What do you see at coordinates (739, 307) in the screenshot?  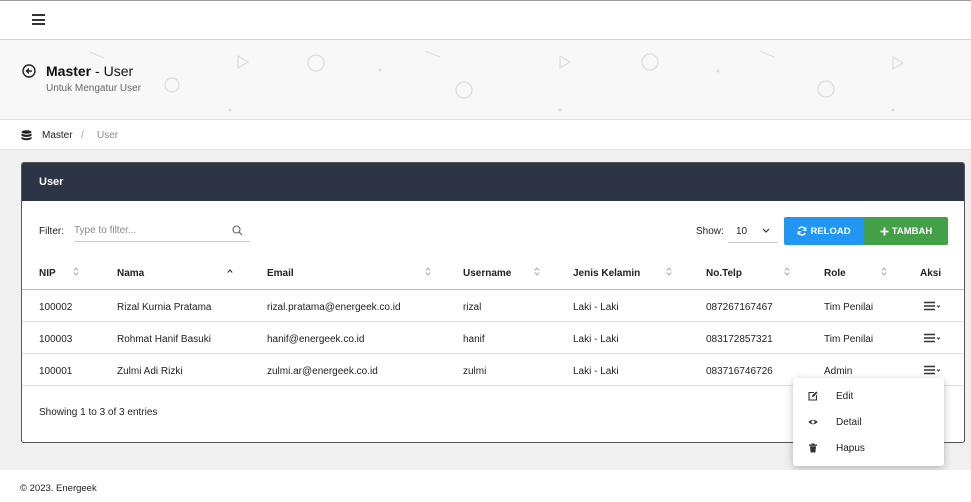 I see `cell-no-telp: 087267167467` at bounding box center [739, 307].